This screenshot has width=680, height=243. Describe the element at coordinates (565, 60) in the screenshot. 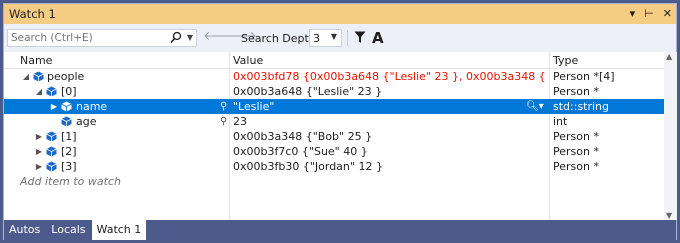

I see `column-header-type: Type` at that location.